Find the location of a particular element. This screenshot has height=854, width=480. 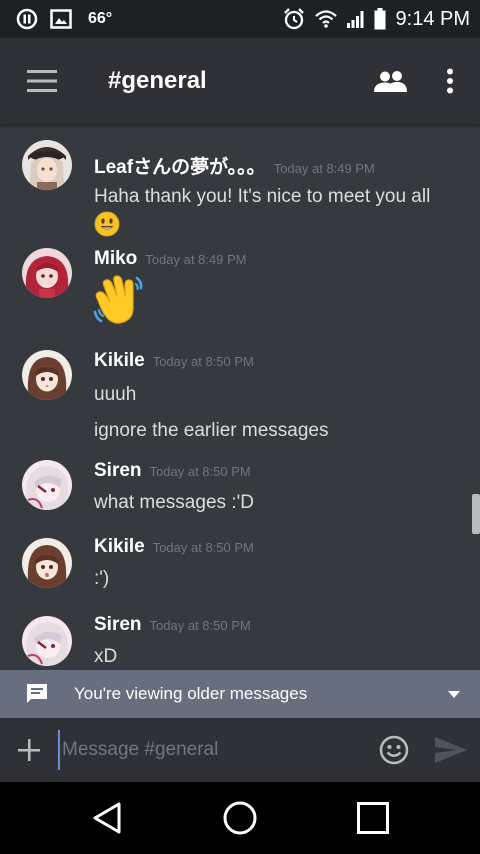

home-circle-icon is located at coordinates (240, 818).